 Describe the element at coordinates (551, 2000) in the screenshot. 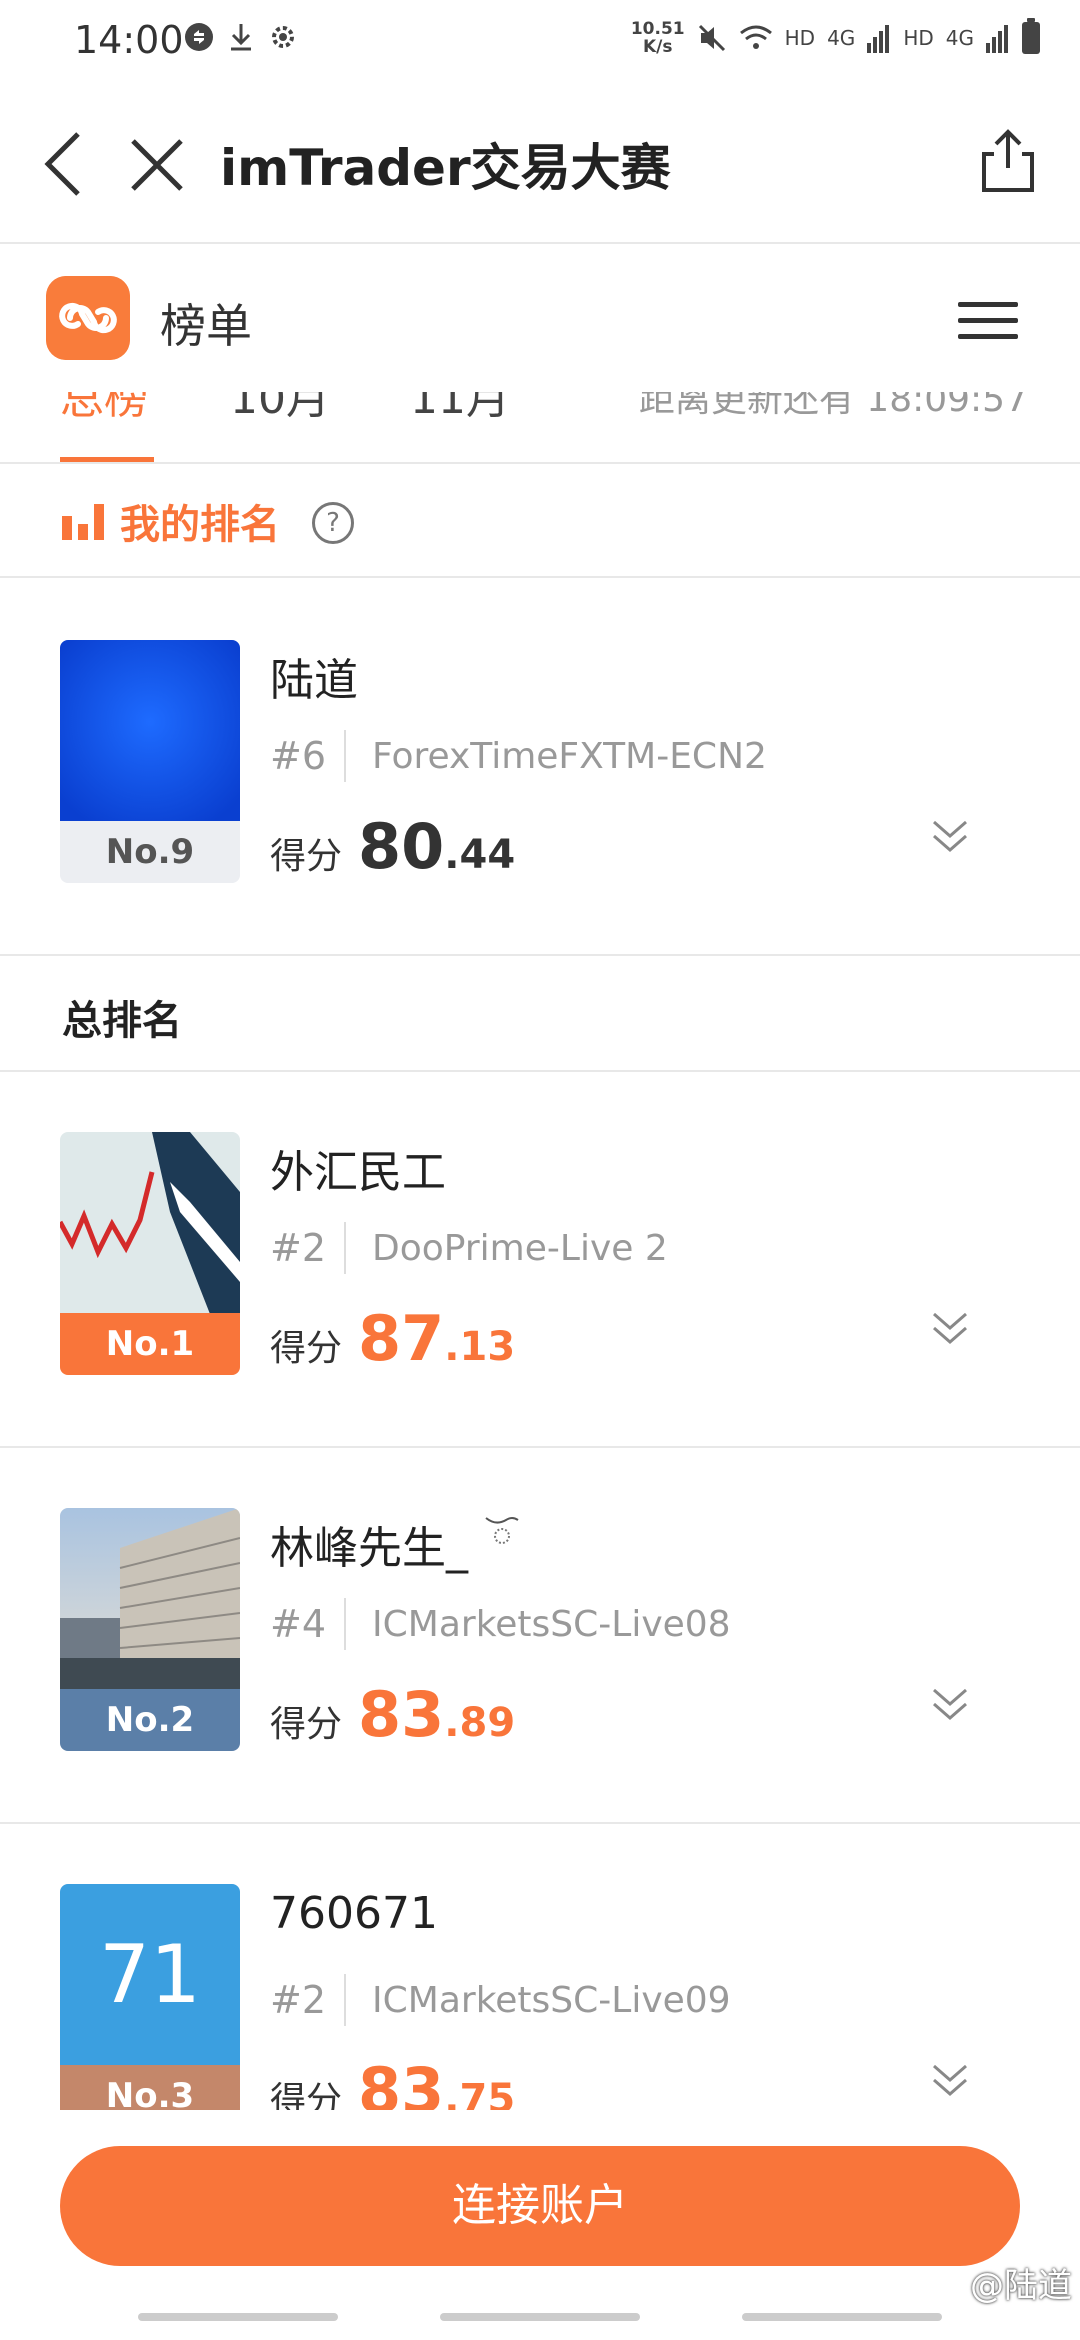

I see `trader-server: ICMarketsSC-Live09` at that location.